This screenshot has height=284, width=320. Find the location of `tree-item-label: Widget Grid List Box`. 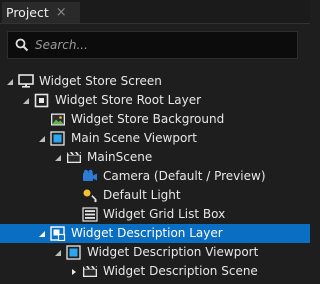

tree-item-label: Widget Grid List Box is located at coordinates (164, 214).